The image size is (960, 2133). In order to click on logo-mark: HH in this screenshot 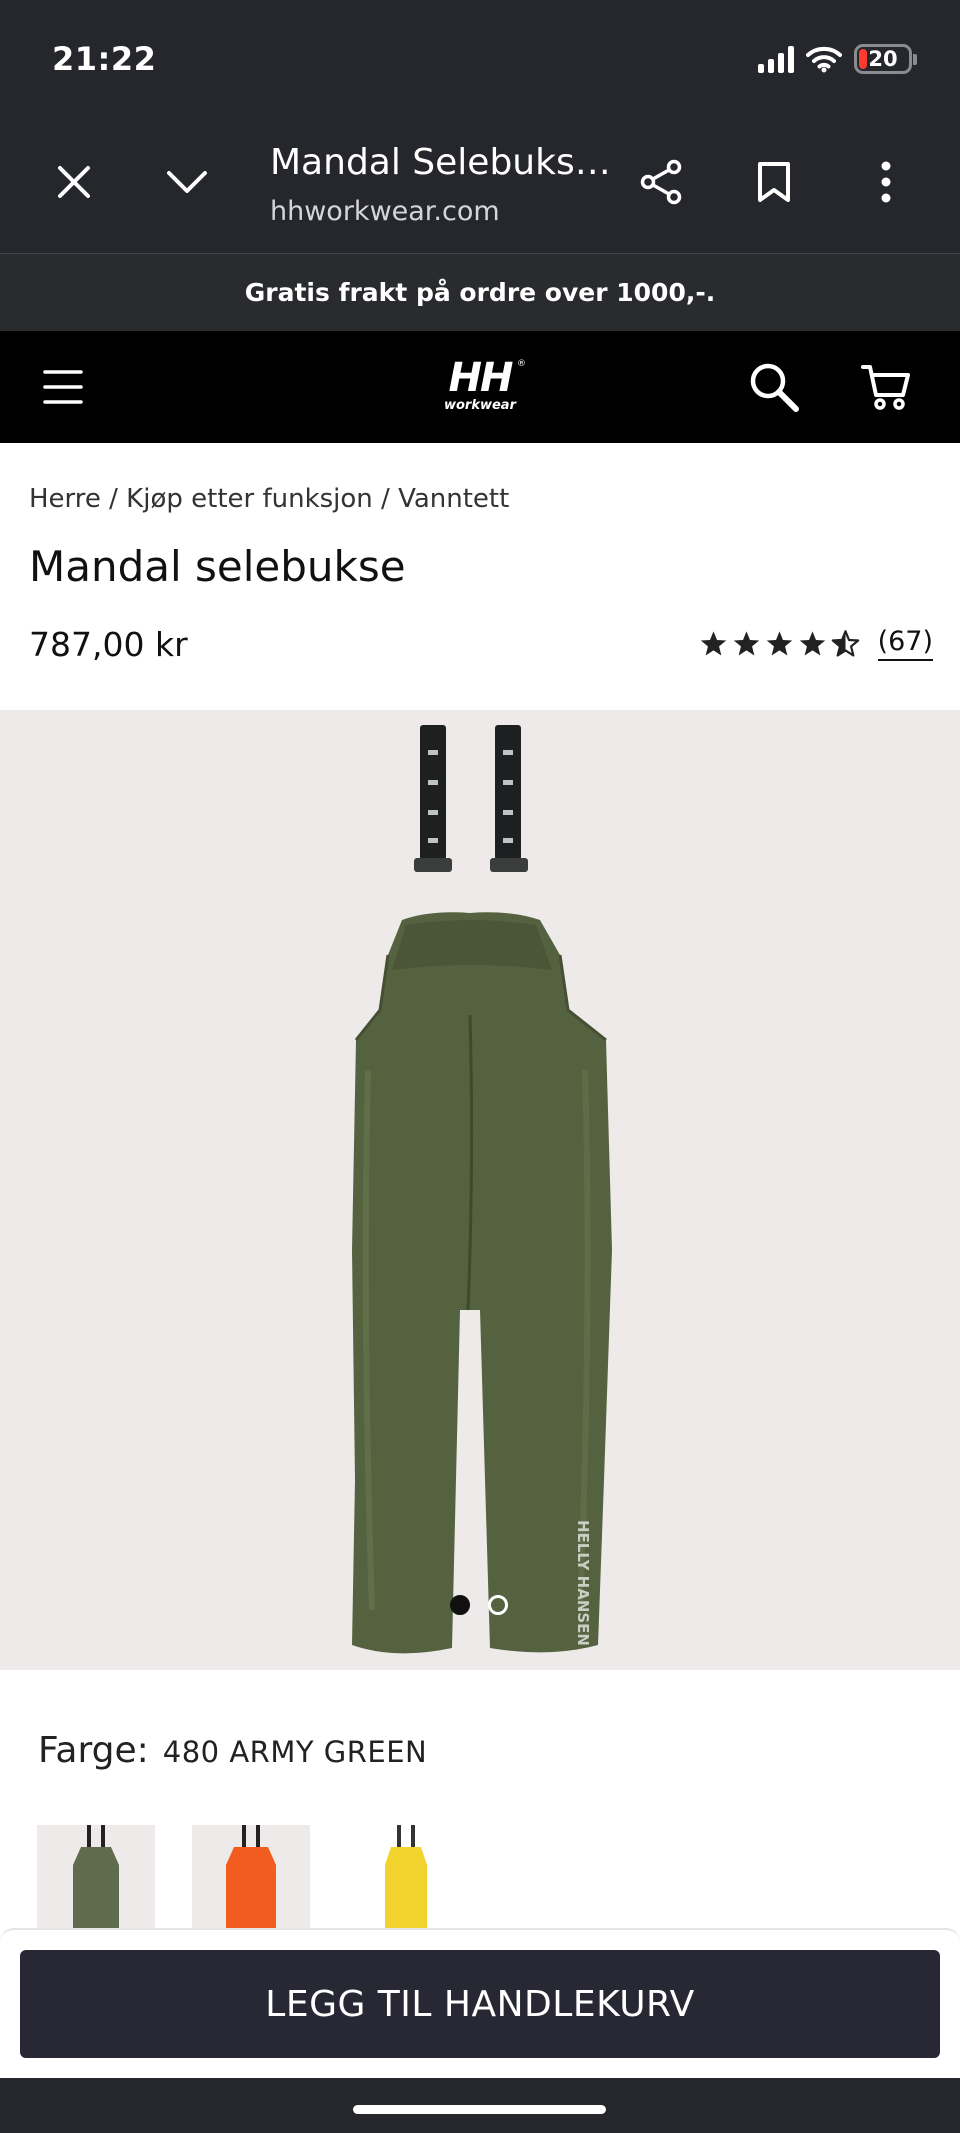, I will do `click(481, 378)`.